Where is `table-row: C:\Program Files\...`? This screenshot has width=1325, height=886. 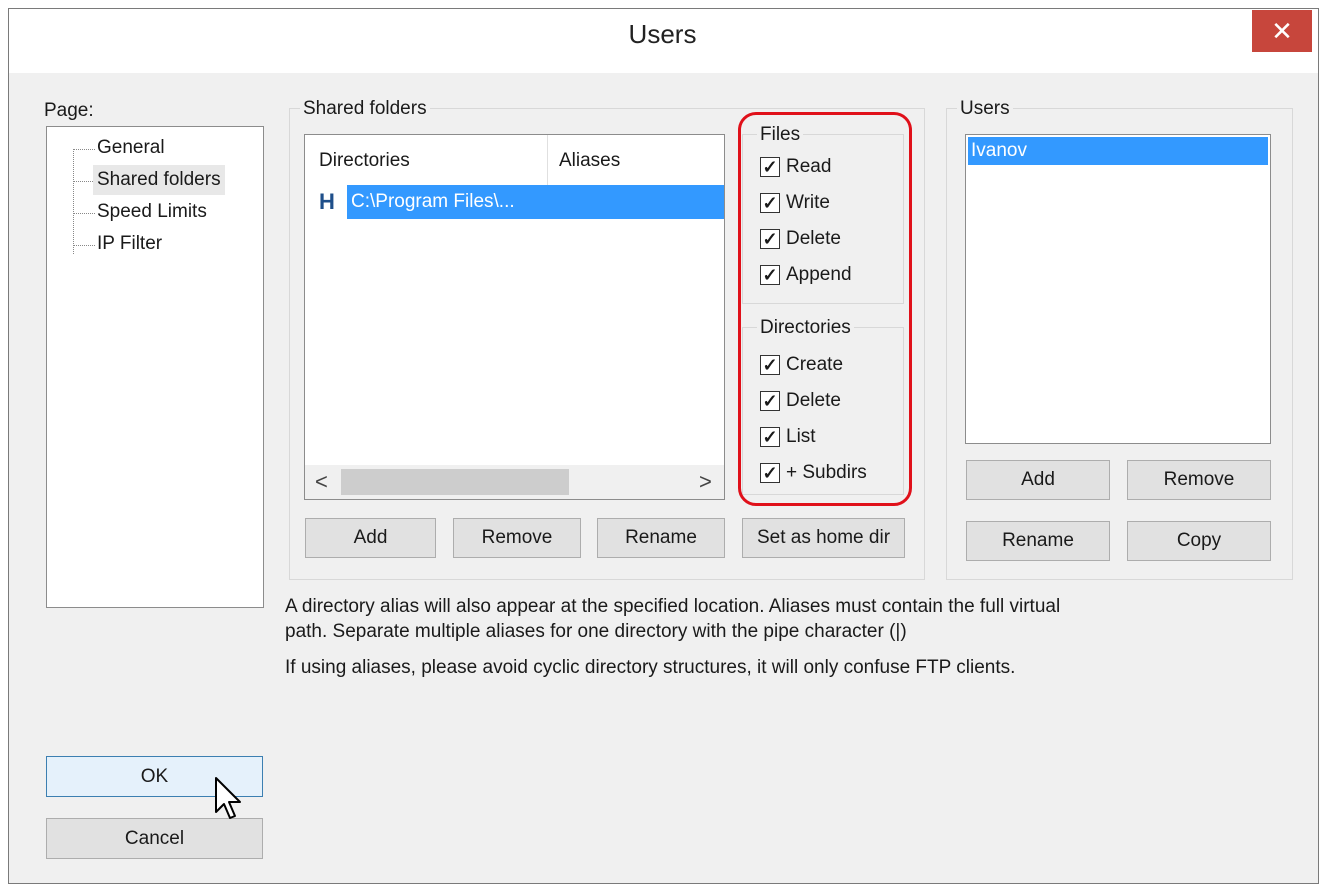
table-row: C:\Program Files\... is located at coordinates (535, 202).